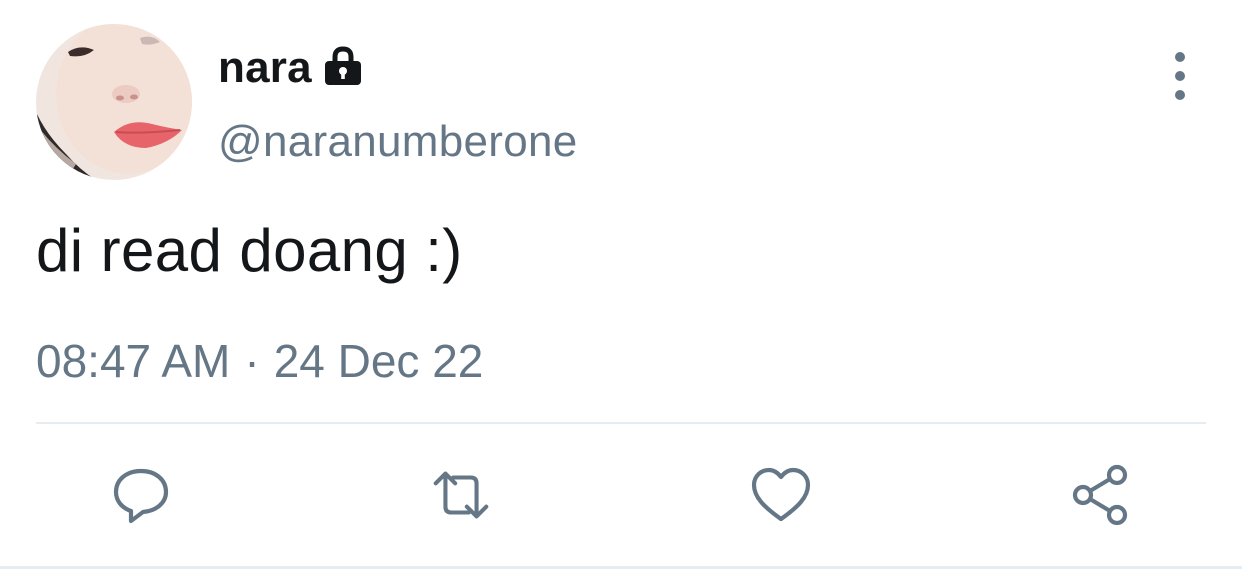  I want to click on user-handle: @naranumberone, so click(398, 142).